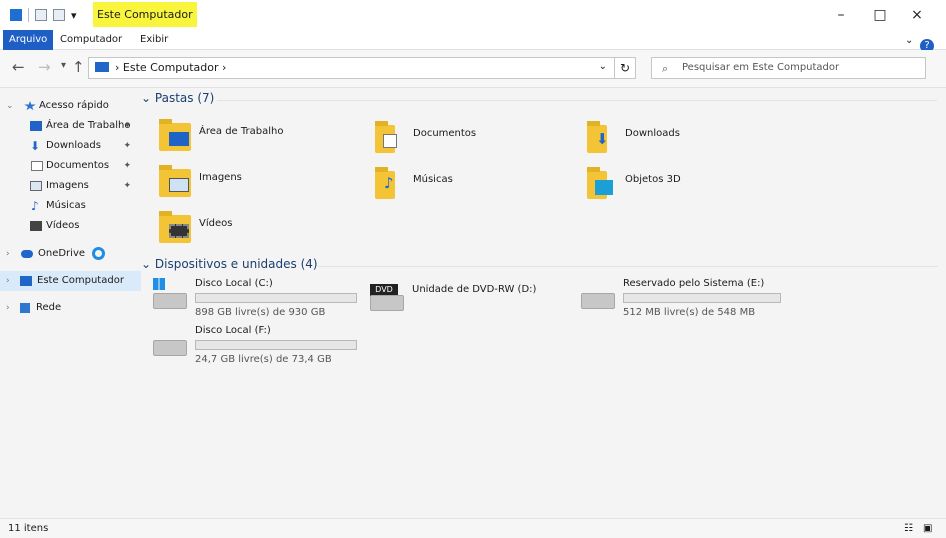  I want to click on sidebar-item-quick-access: ⌄ Acesso rápido, so click(70, 106).